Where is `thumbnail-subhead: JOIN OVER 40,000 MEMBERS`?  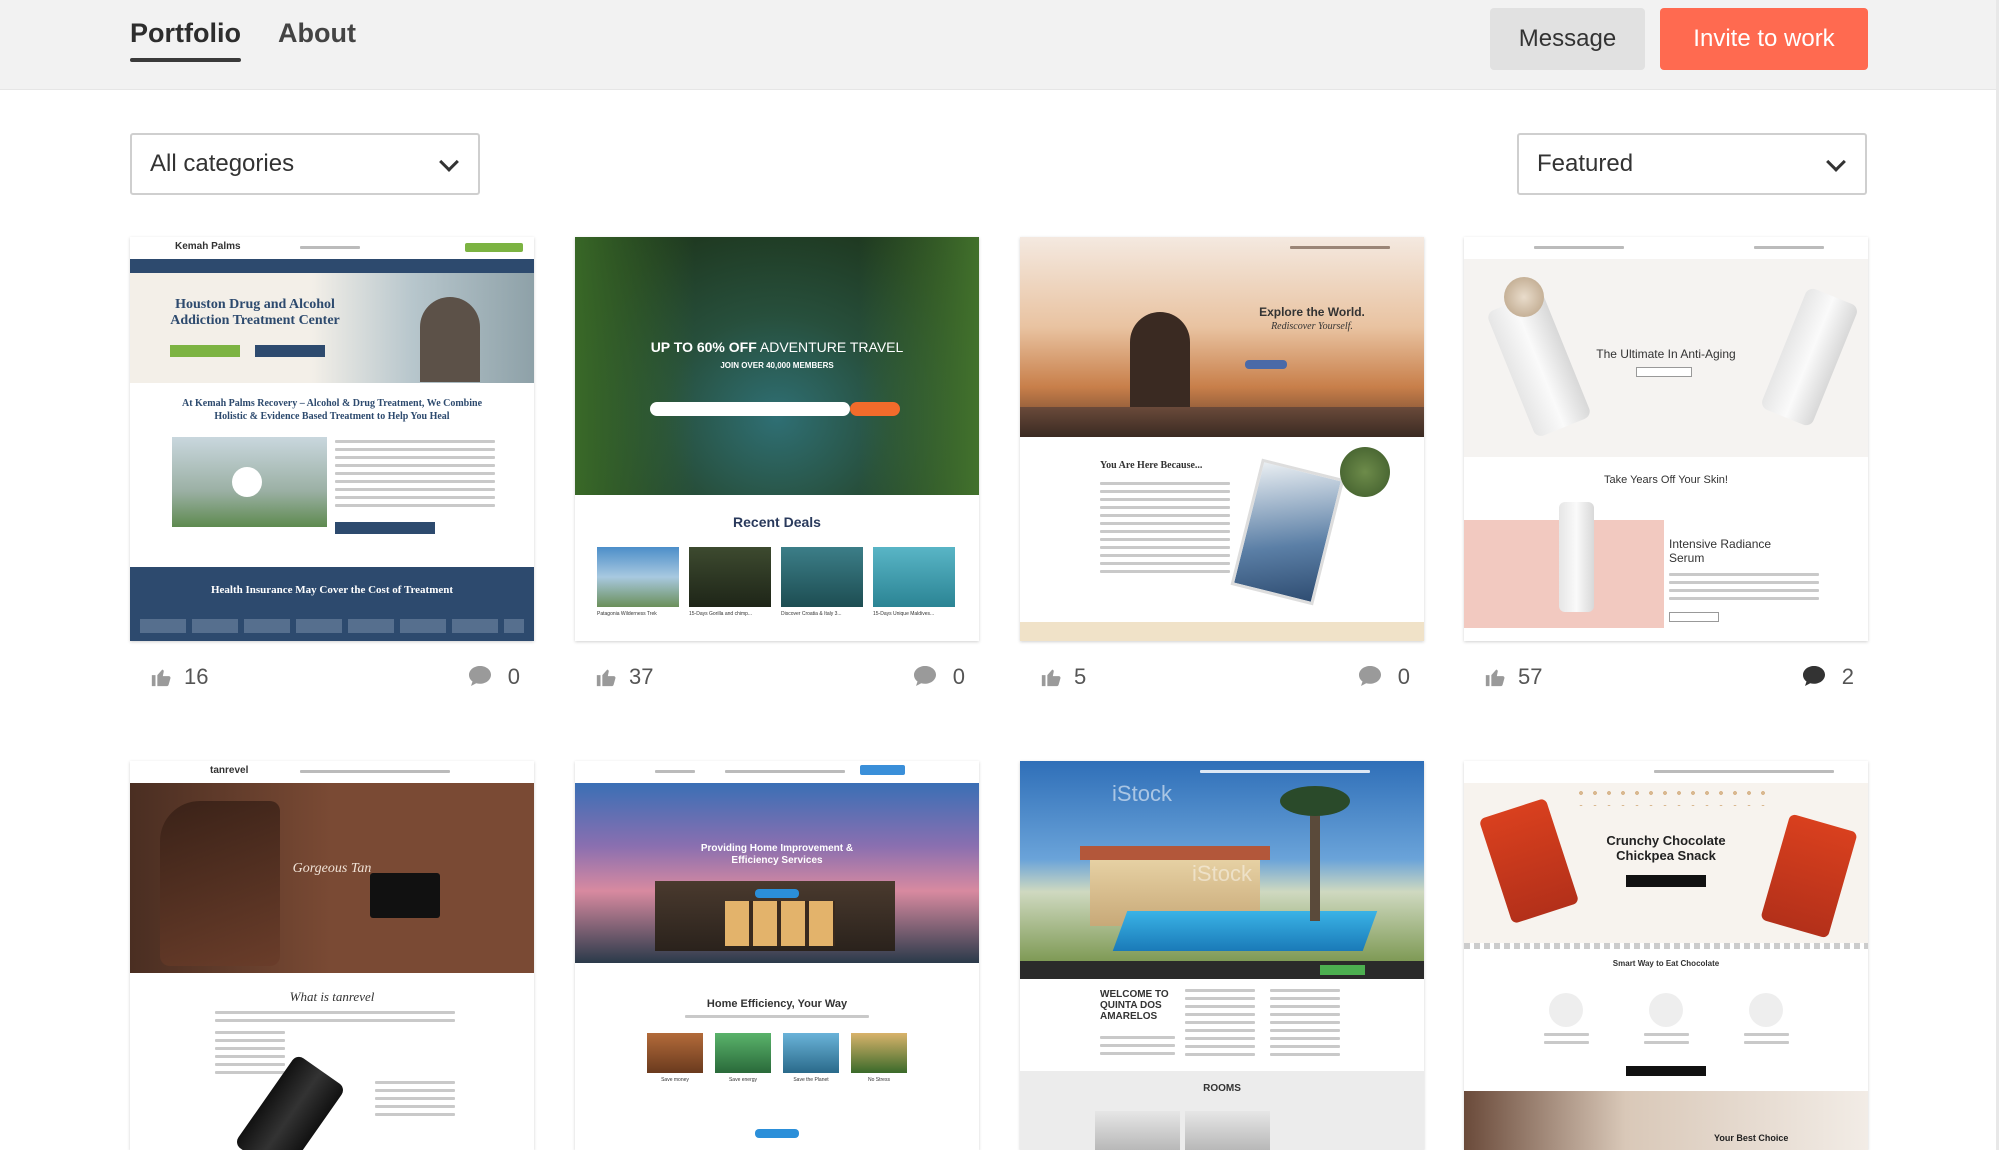 thumbnail-subhead: JOIN OVER 40,000 MEMBERS is located at coordinates (777, 365).